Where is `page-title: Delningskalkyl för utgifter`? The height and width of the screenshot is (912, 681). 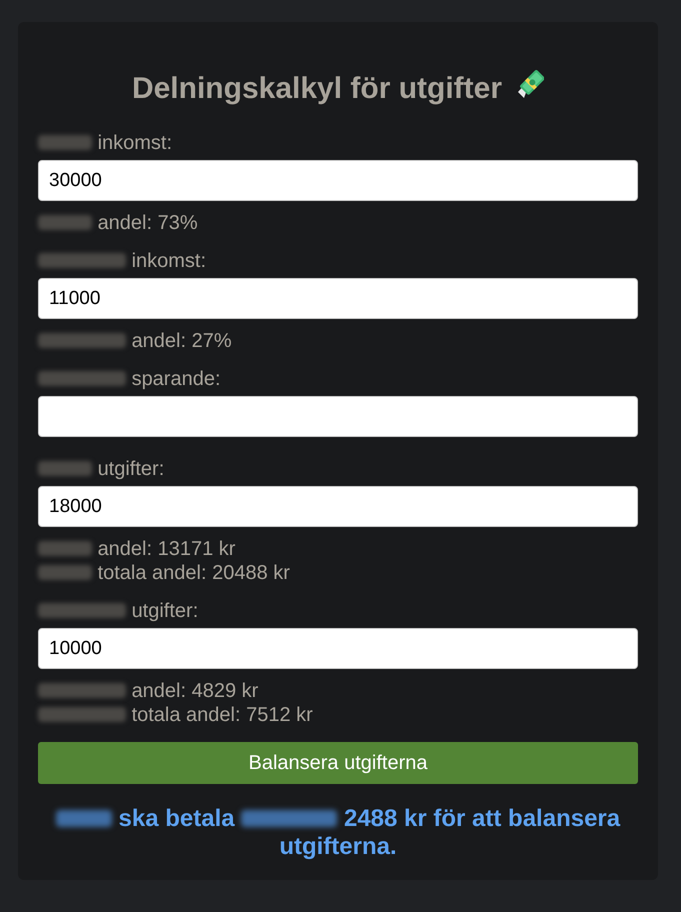
page-title: Delningskalkyl för utgifter is located at coordinates (317, 88).